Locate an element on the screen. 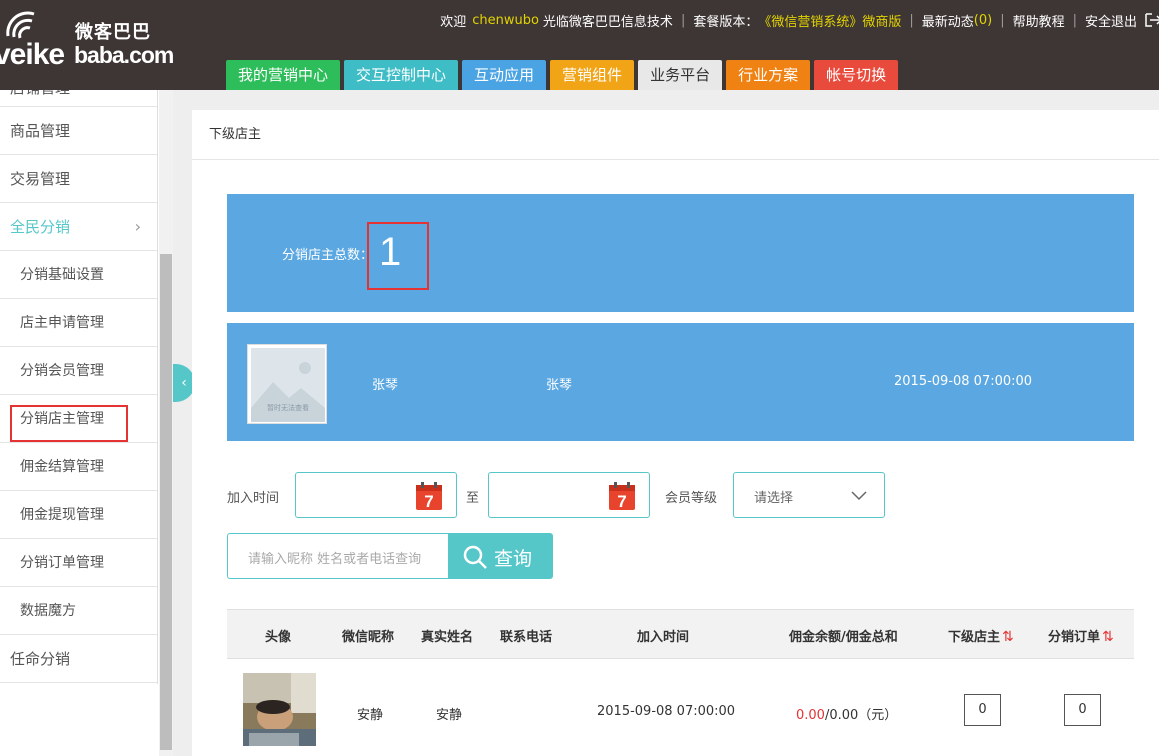 Image resolution: width=1159 pixels, height=756 pixels. tab-interactive-apps: 互动应用 is located at coordinates (504, 75).